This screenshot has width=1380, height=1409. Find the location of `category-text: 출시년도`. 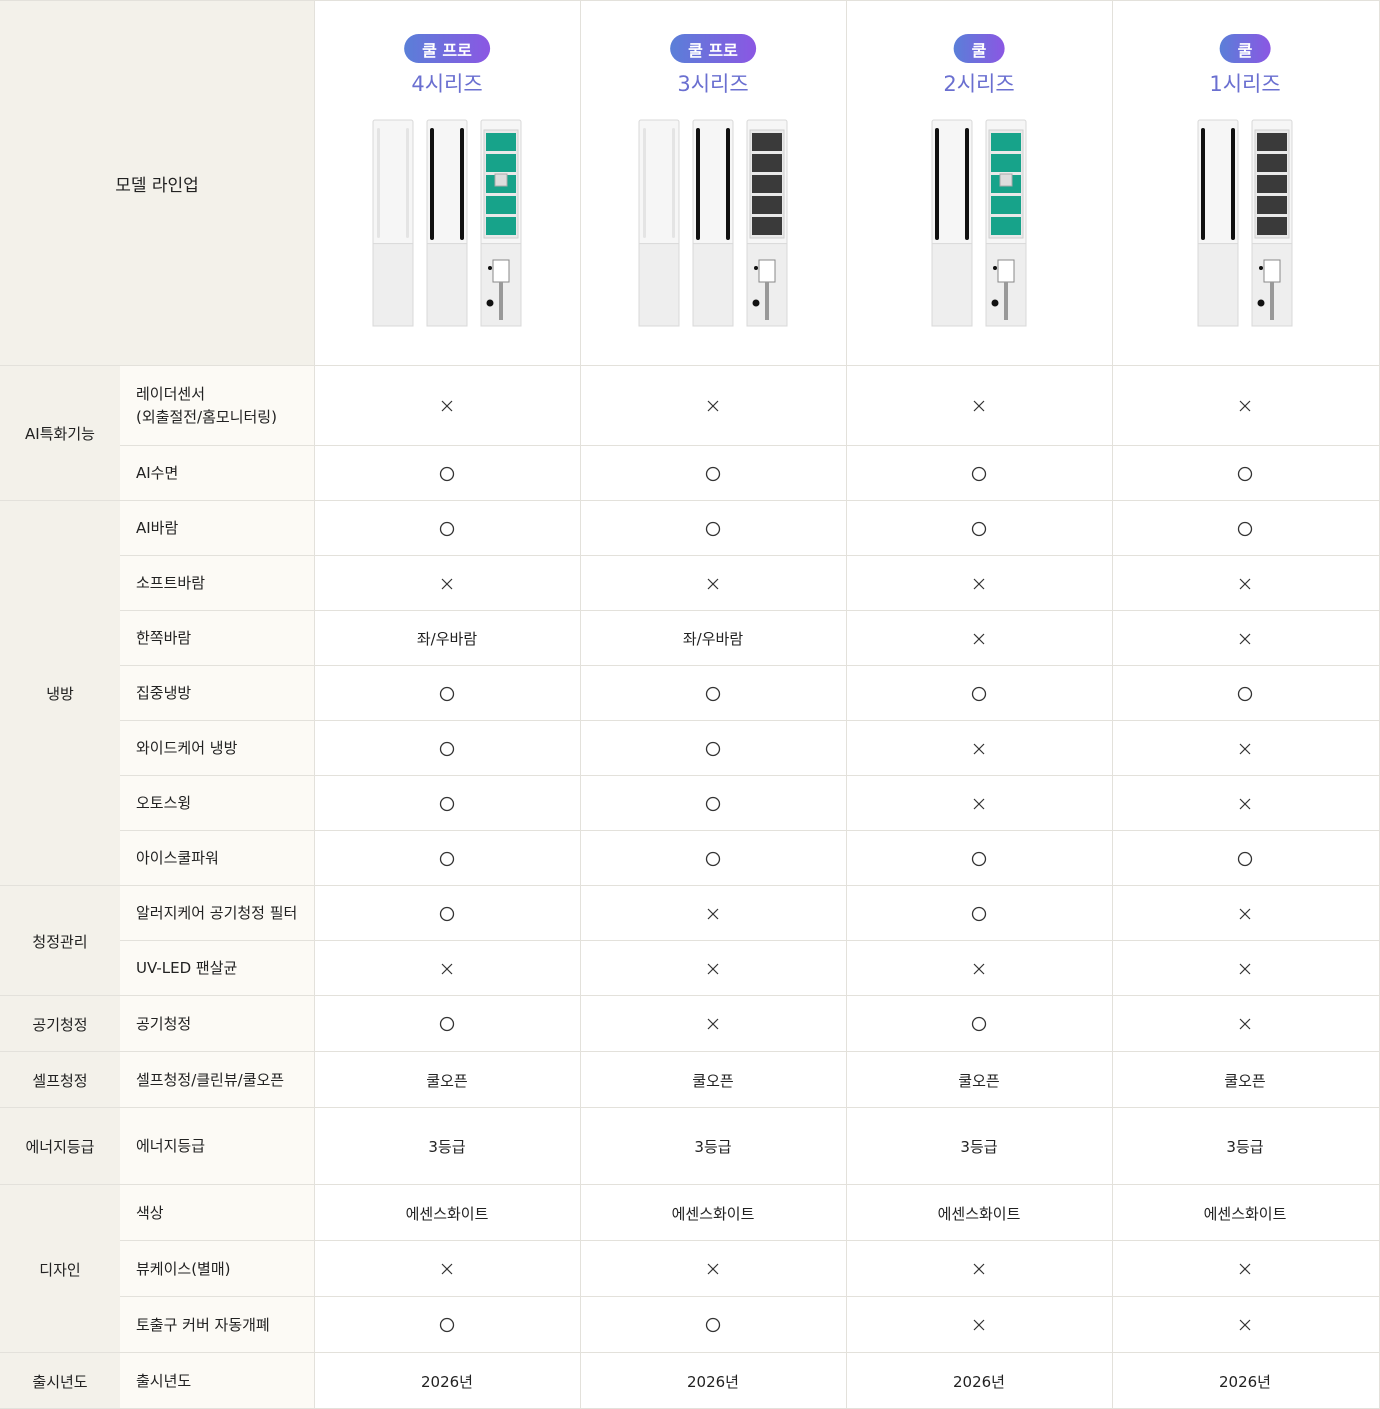

category-text: 출시년도 is located at coordinates (60, 1381).